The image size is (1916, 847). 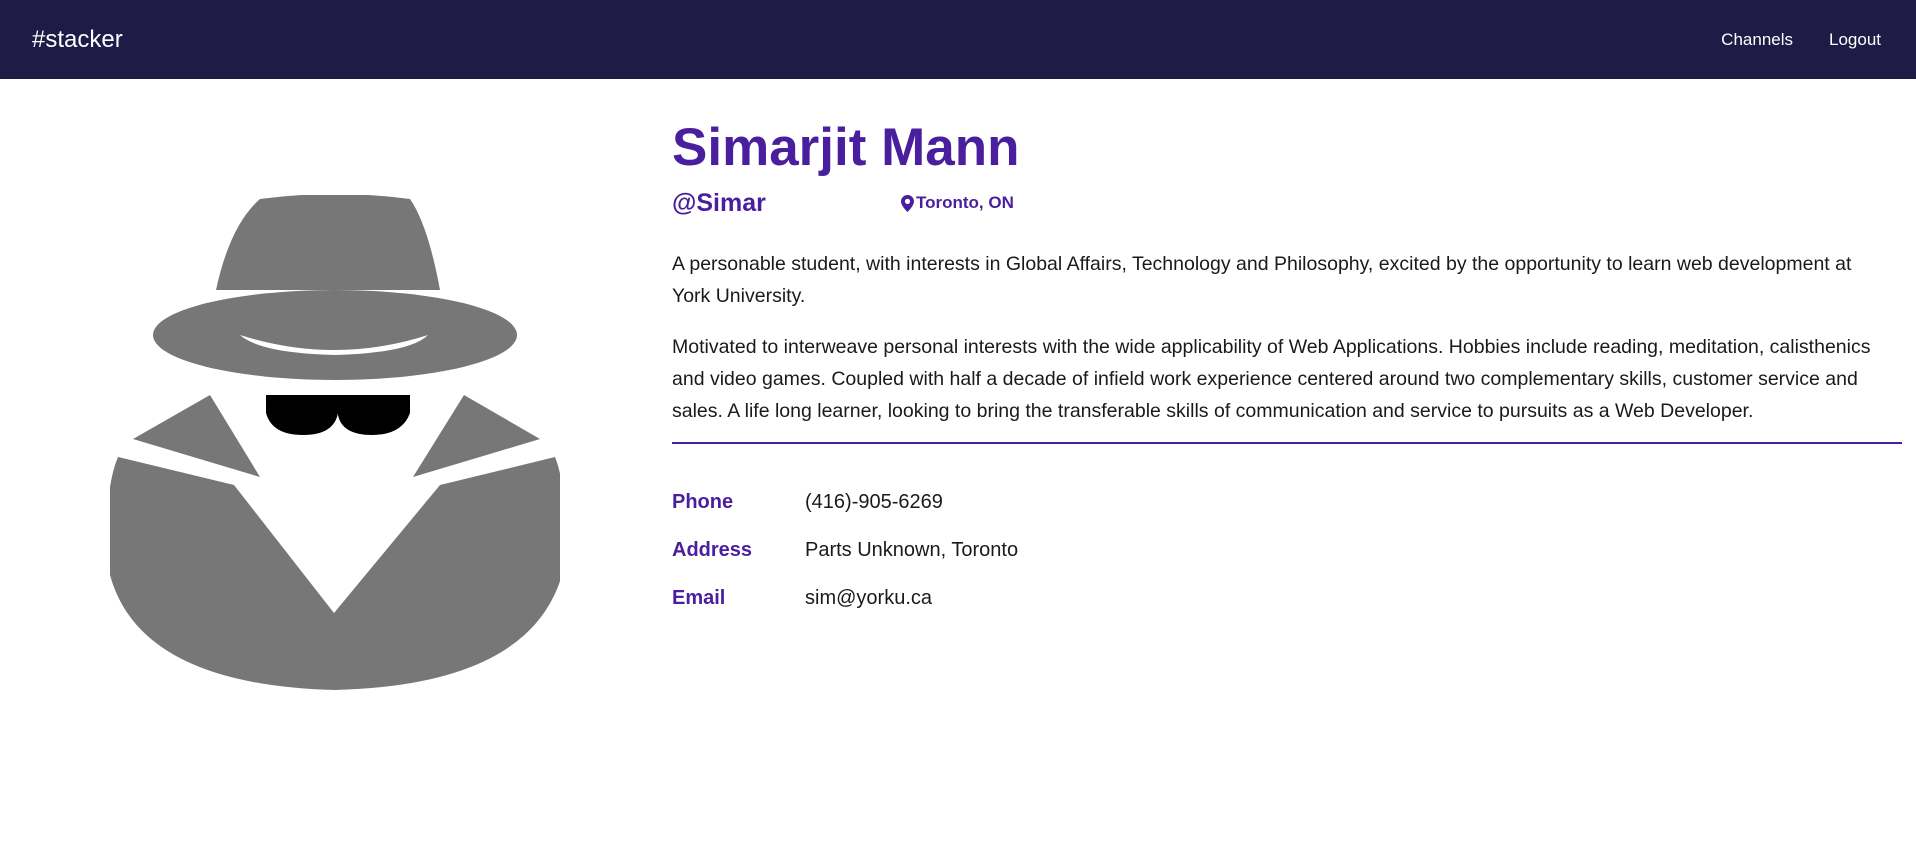 I want to click on nav-links: Channels Logout, so click(x=1802, y=40).